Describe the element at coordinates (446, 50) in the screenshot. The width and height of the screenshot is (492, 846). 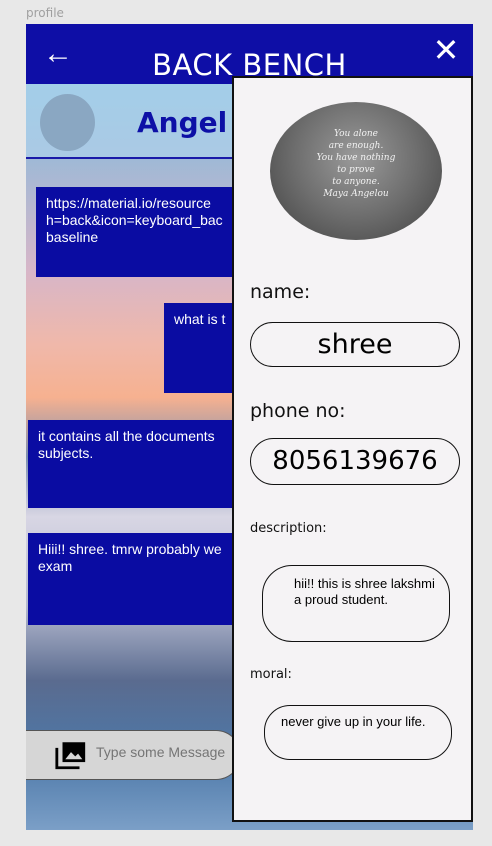
I see `close-icon: ✕` at that location.